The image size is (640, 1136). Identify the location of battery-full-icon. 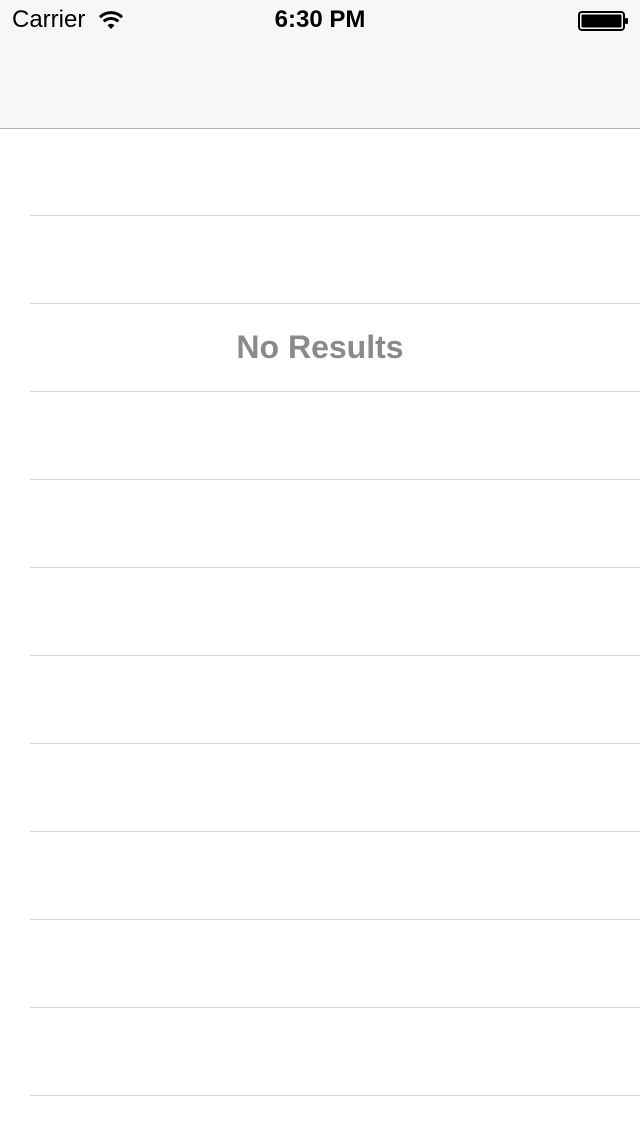
(604, 21).